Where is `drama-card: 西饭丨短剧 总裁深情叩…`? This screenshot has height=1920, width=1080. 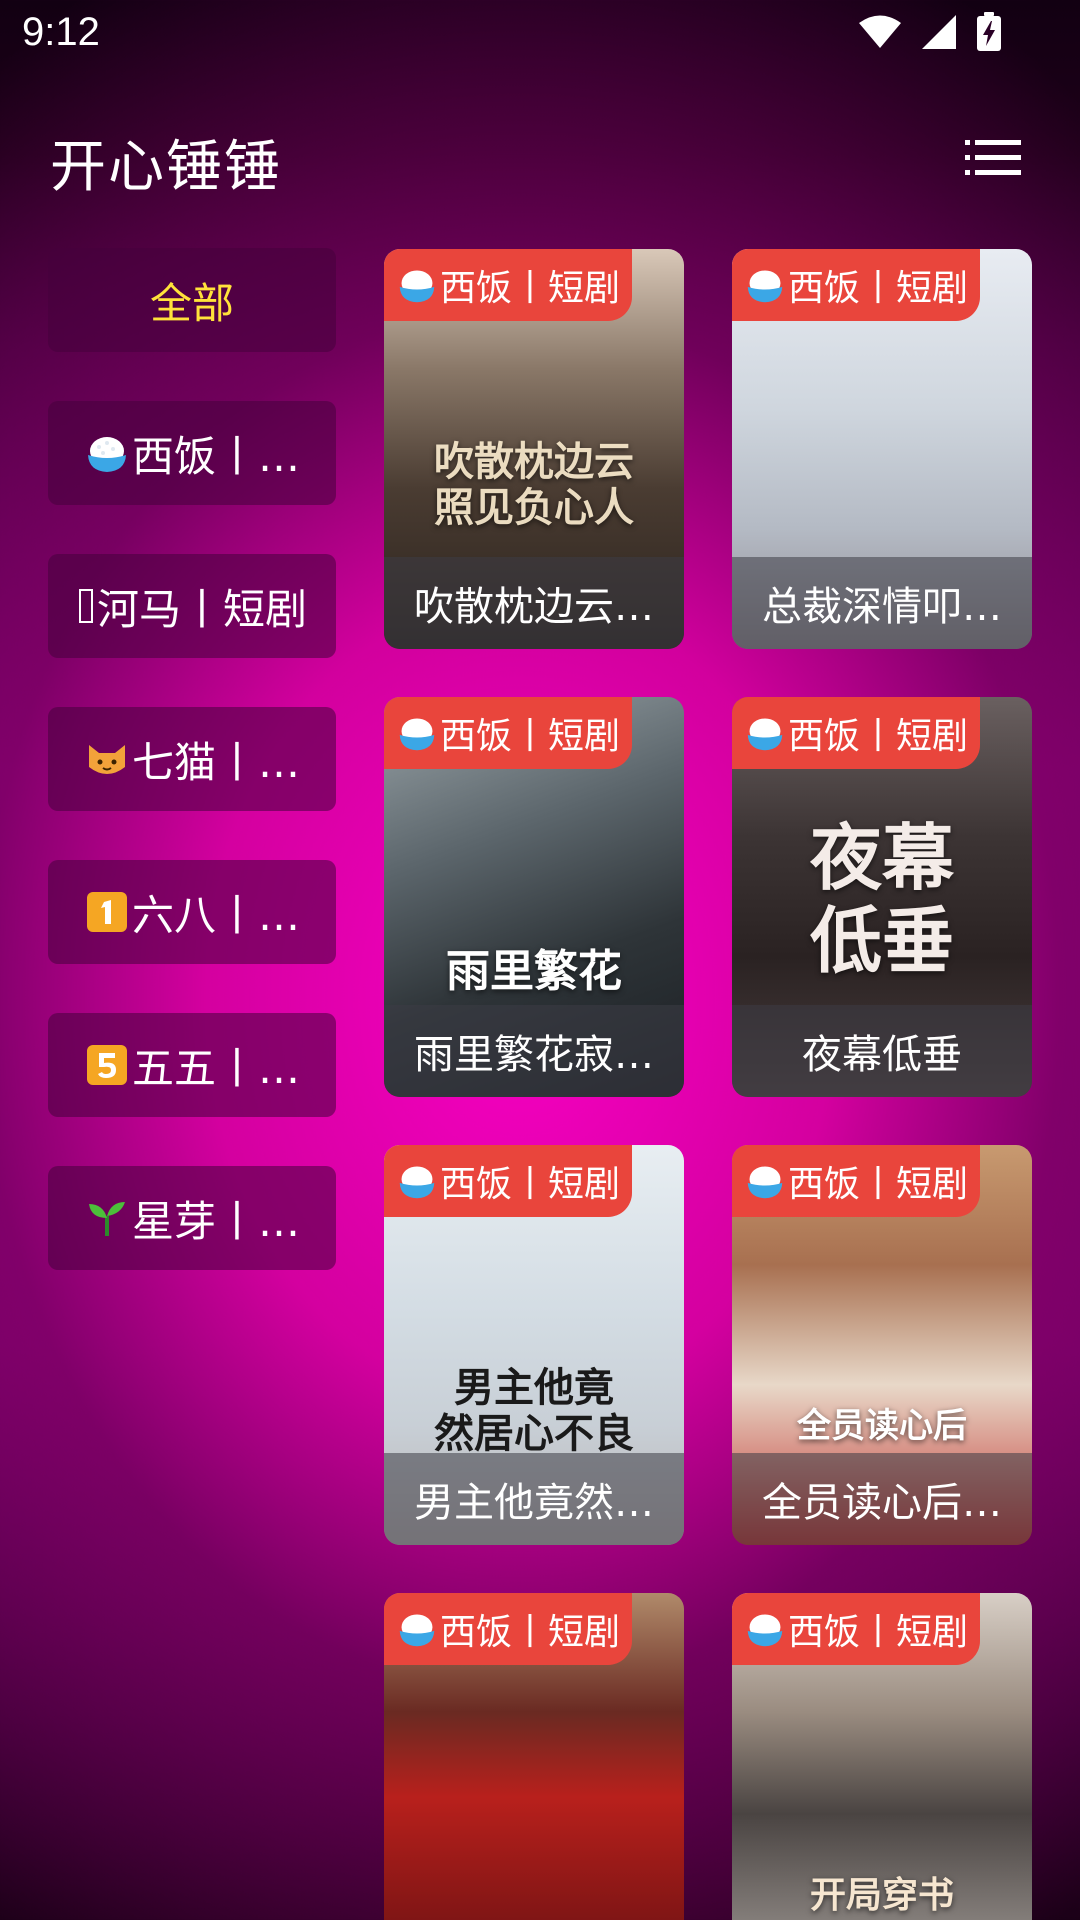 drama-card: 西饭丨短剧 总裁深情叩… is located at coordinates (882, 449).